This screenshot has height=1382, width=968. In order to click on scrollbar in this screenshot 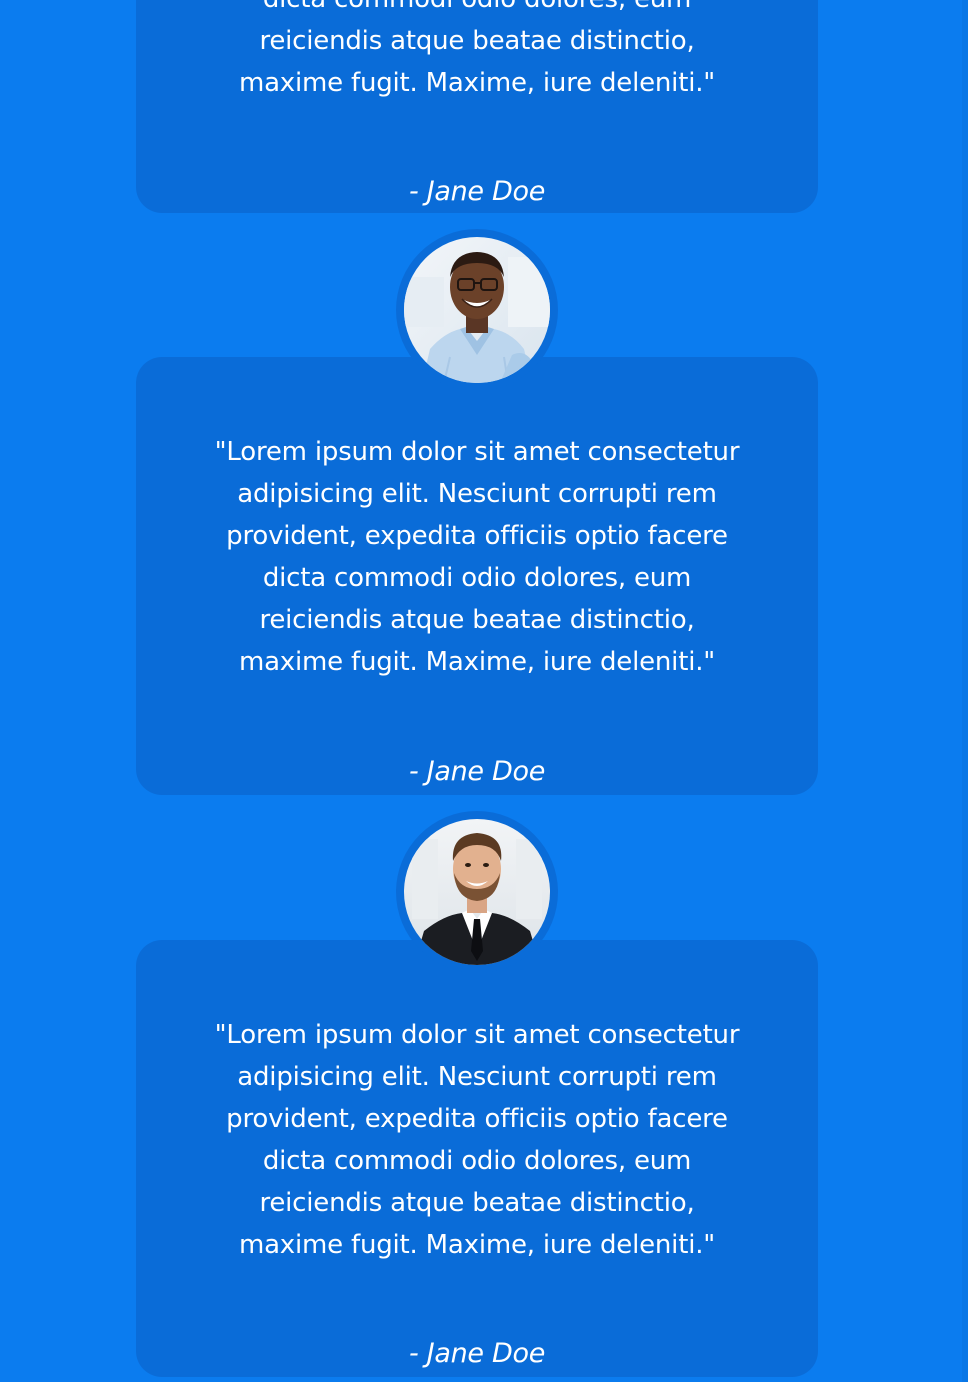, I will do `click(965, 691)`.